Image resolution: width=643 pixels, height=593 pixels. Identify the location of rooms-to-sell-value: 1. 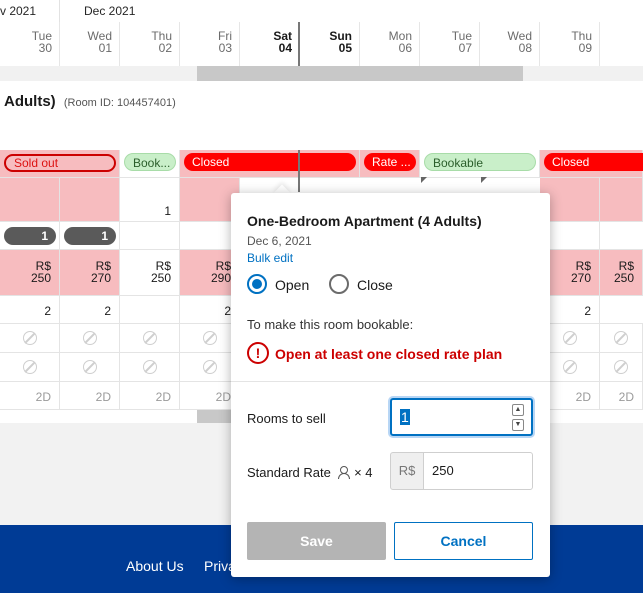
(405, 417).